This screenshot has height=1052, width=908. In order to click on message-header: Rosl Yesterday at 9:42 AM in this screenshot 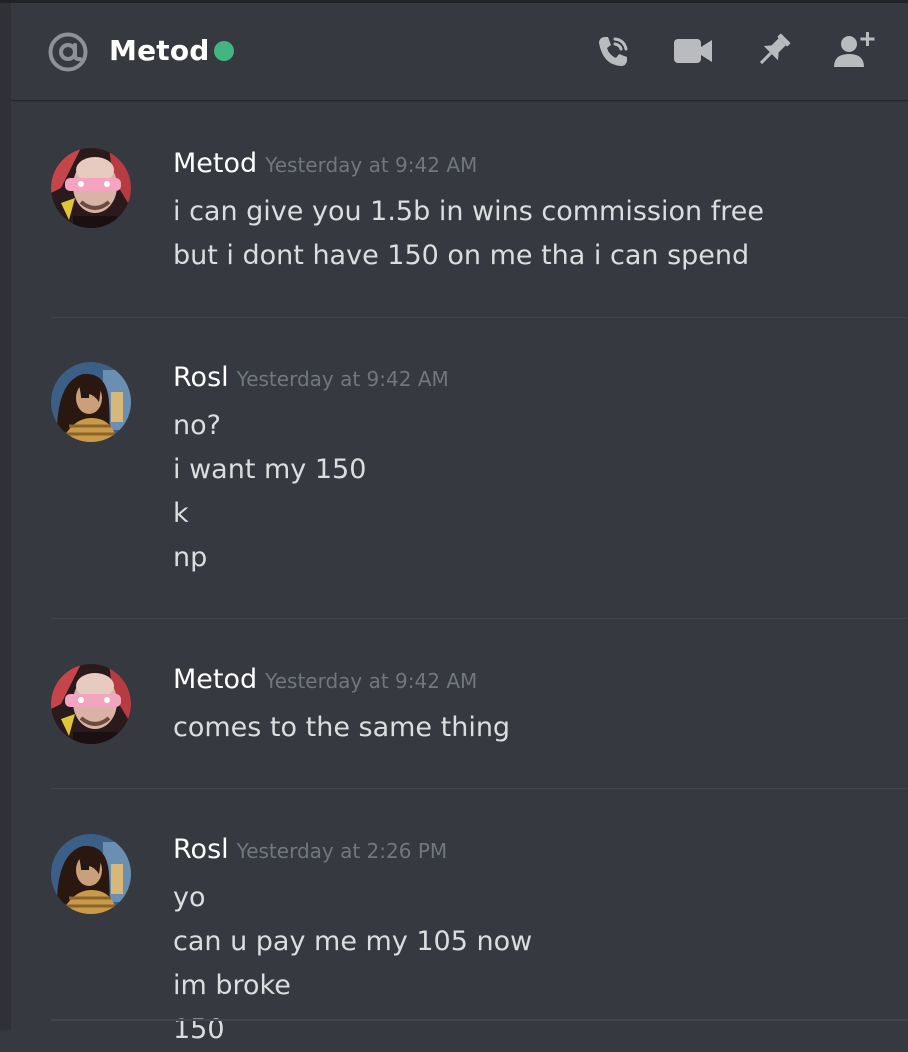, I will do `click(311, 377)`.